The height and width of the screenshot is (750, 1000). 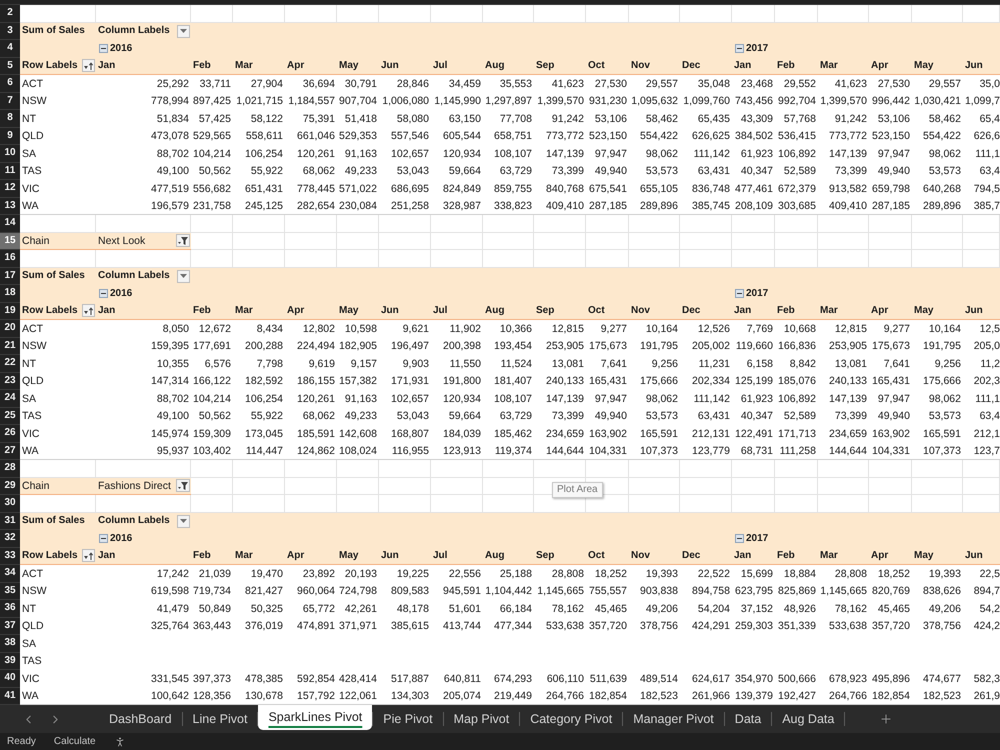 I want to click on row-header: 18, so click(x=10, y=293).